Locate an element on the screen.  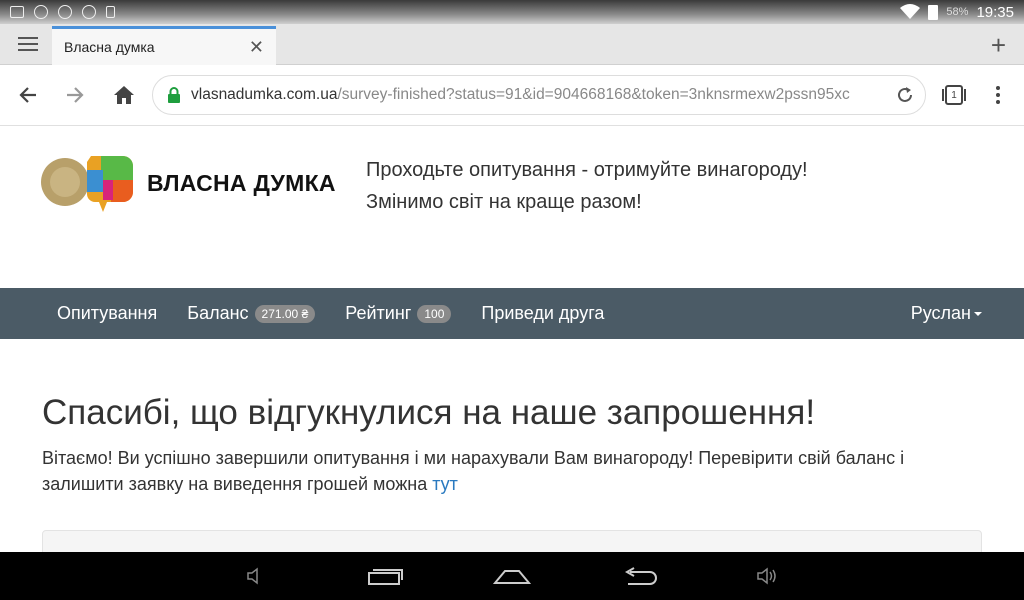
url-host: vlasnadumka.com.ua is located at coordinates (264, 94).